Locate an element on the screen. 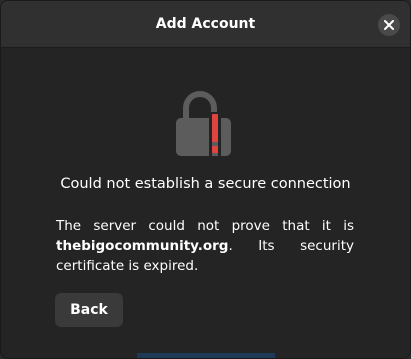 Image resolution: width=411 pixels, height=359 pixels. titlebar: Add Account is located at coordinates (205, 24).